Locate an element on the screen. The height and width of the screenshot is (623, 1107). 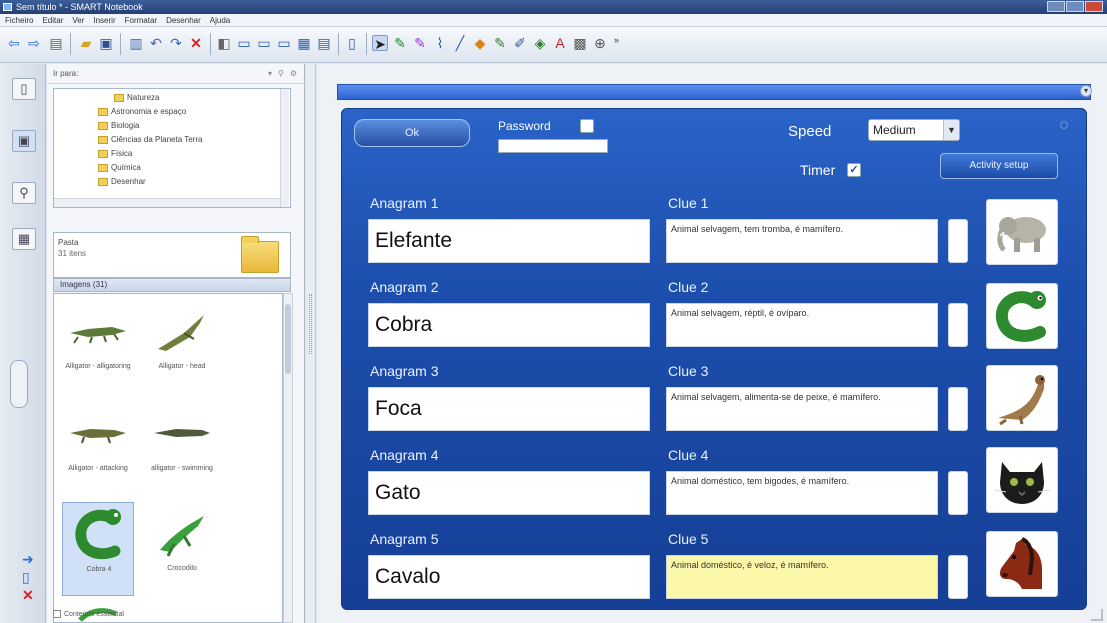
save-icon: ▣ is located at coordinates (106, 43).